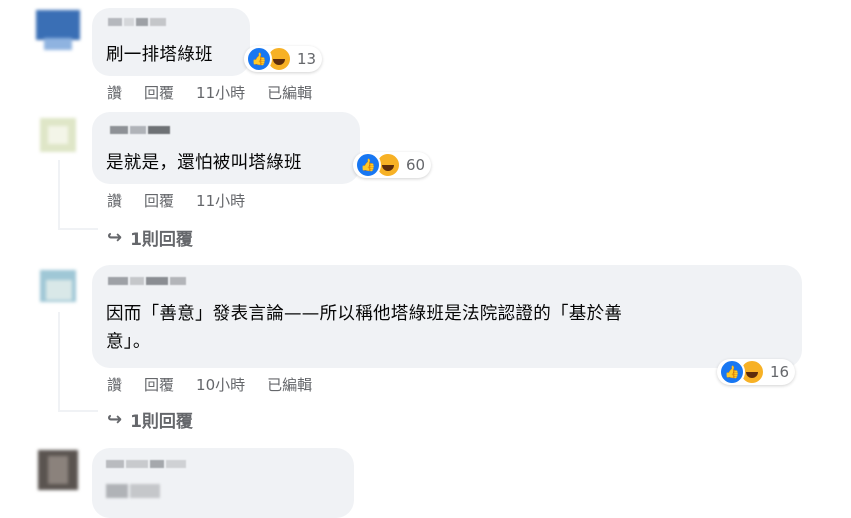 The height and width of the screenshot is (518, 851). I want to click on comment-actions: 讚 回覆 10小時 已編輯, so click(209, 384).